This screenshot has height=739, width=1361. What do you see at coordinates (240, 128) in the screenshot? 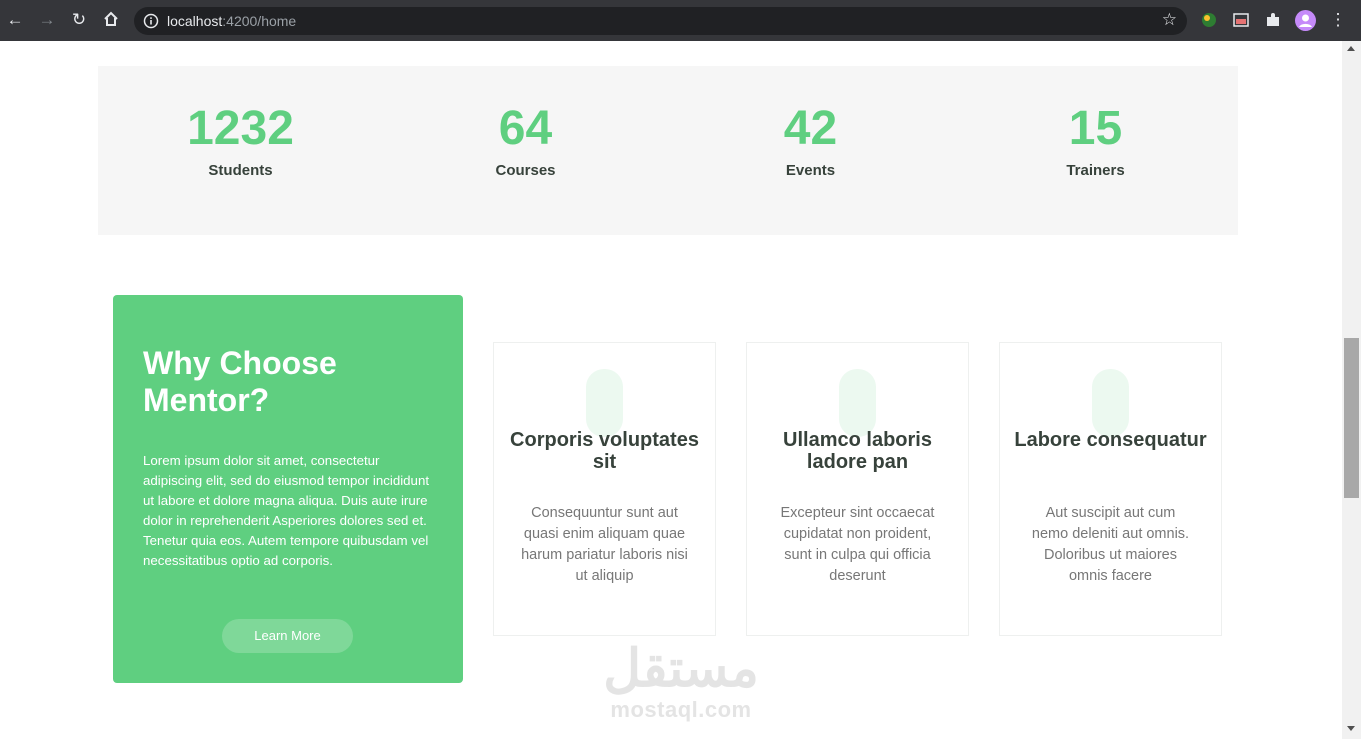
I see `stat-number: 1232` at bounding box center [240, 128].